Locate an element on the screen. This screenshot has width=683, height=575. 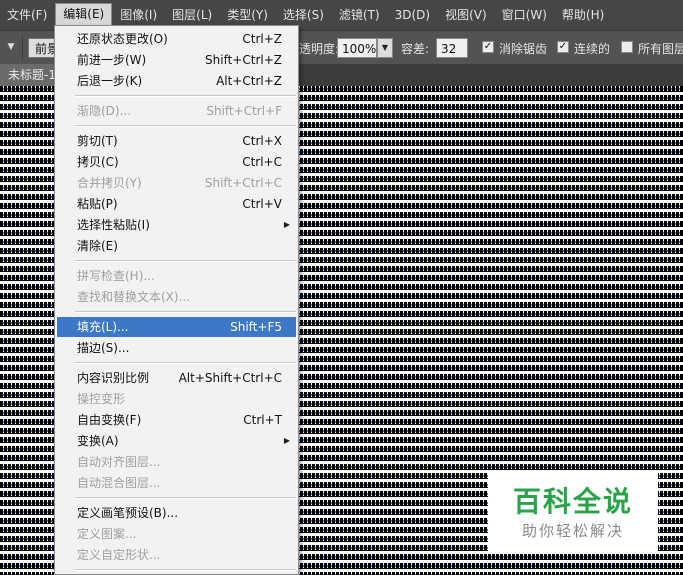
contiguous-checkbox: ✓ is located at coordinates (563, 47).